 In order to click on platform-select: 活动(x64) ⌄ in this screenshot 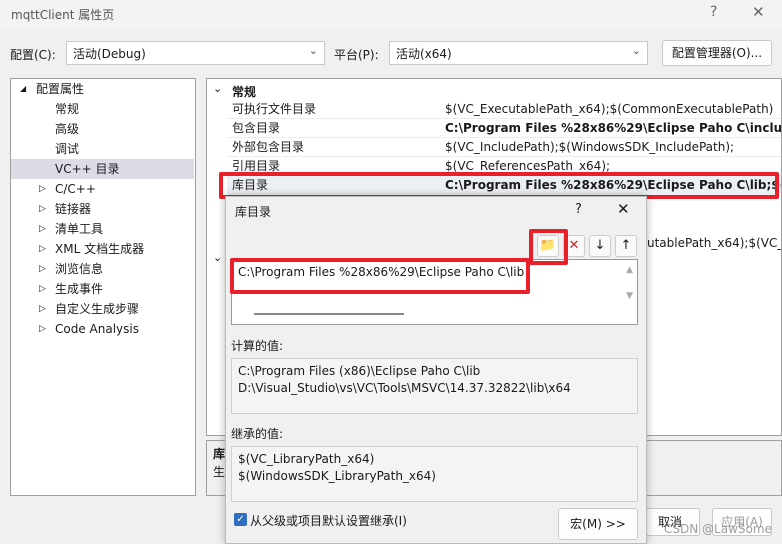, I will do `click(518, 53)`.